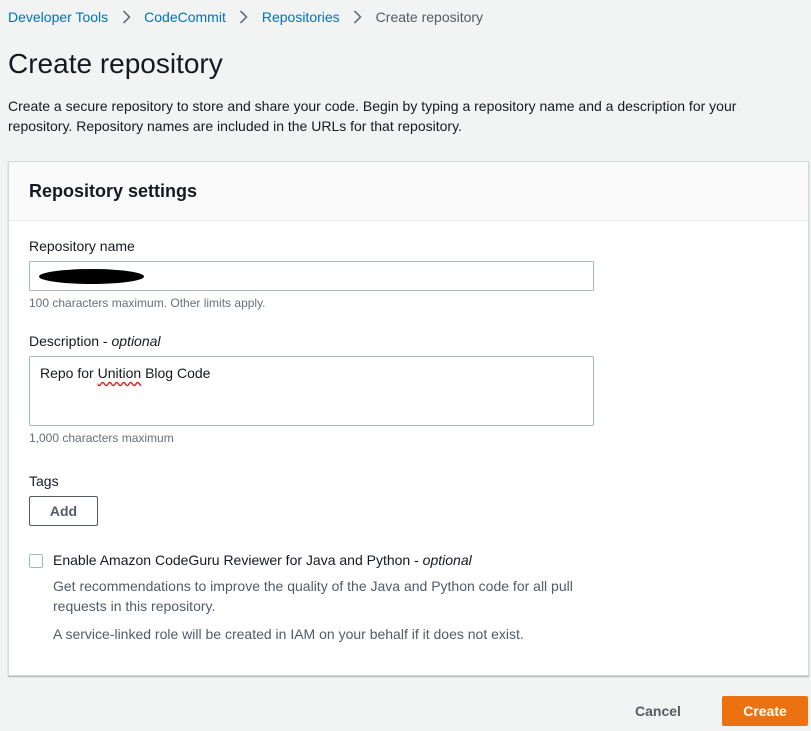 The image size is (811, 731). Describe the element at coordinates (58, 17) in the screenshot. I see `breadcrumb-developer-tools: Developer Tools` at that location.